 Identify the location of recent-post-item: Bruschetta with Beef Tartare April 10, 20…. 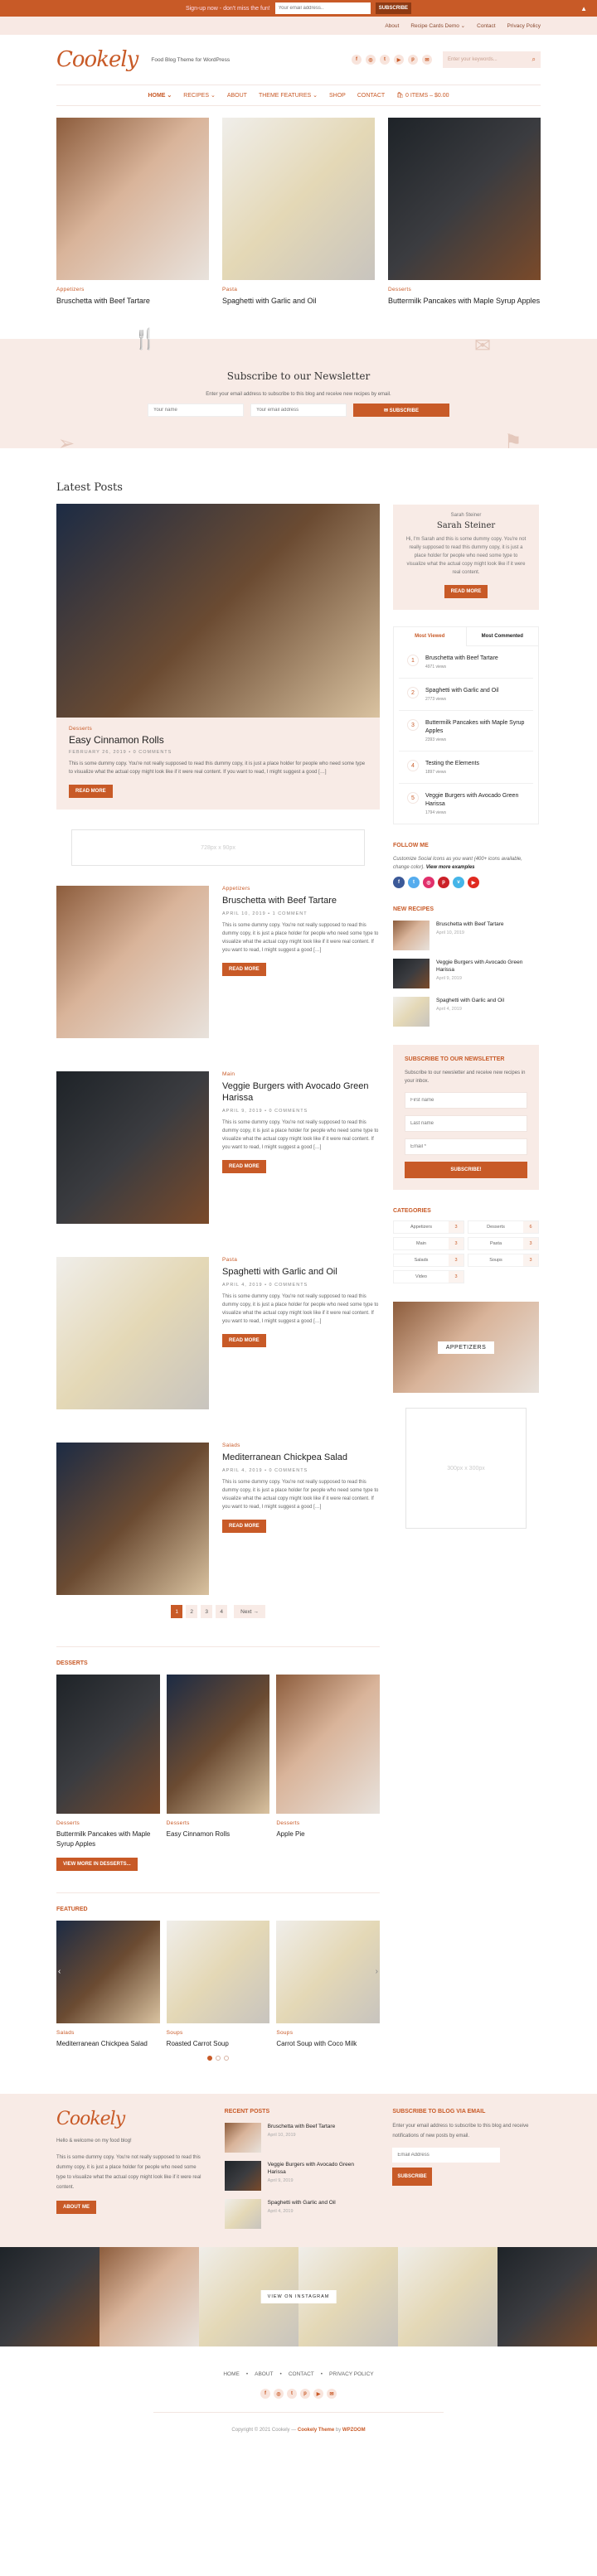
(298, 2138).